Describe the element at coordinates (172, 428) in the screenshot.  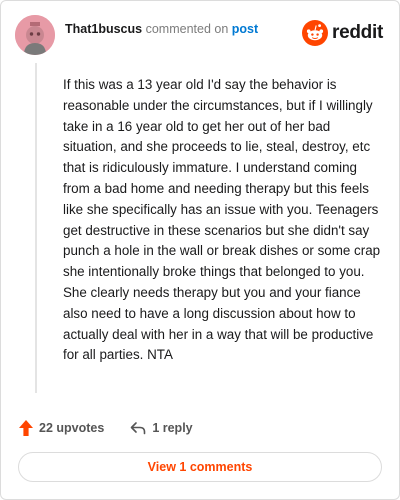
I see `reply-count: 1 reply` at that location.